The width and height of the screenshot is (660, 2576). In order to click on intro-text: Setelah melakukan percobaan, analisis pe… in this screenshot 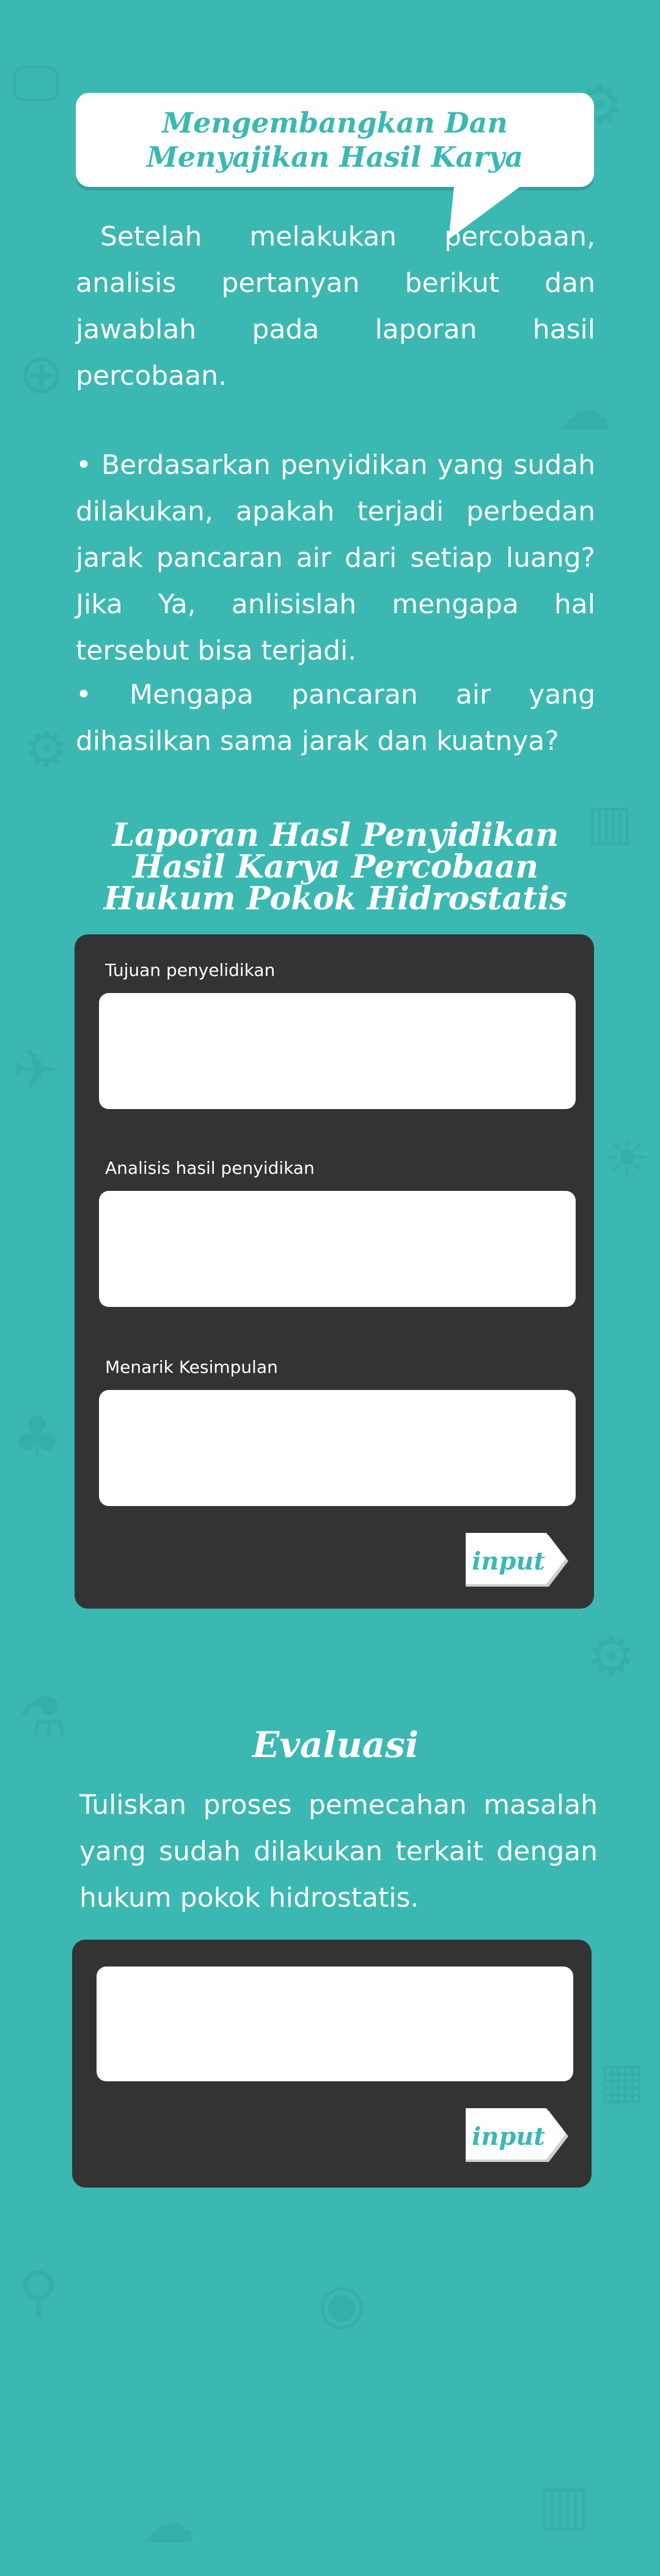, I will do `click(335, 306)`.